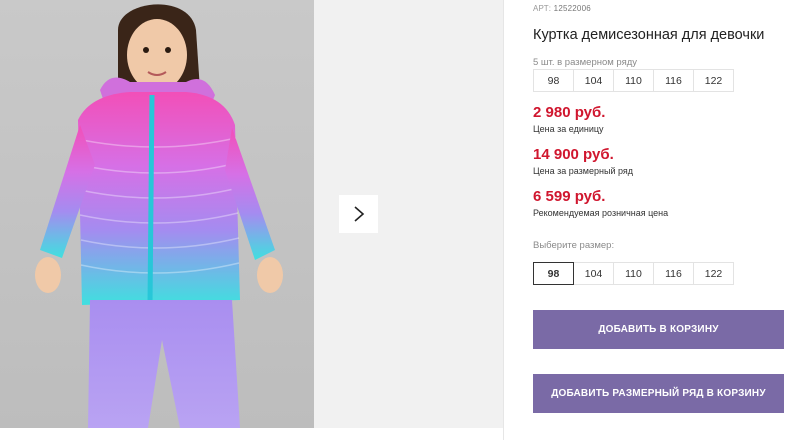 The width and height of the screenshot is (800, 440). Describe the element at coordinates (593, 80) in the screenshot. I see `size-row-item: 104` at that location.